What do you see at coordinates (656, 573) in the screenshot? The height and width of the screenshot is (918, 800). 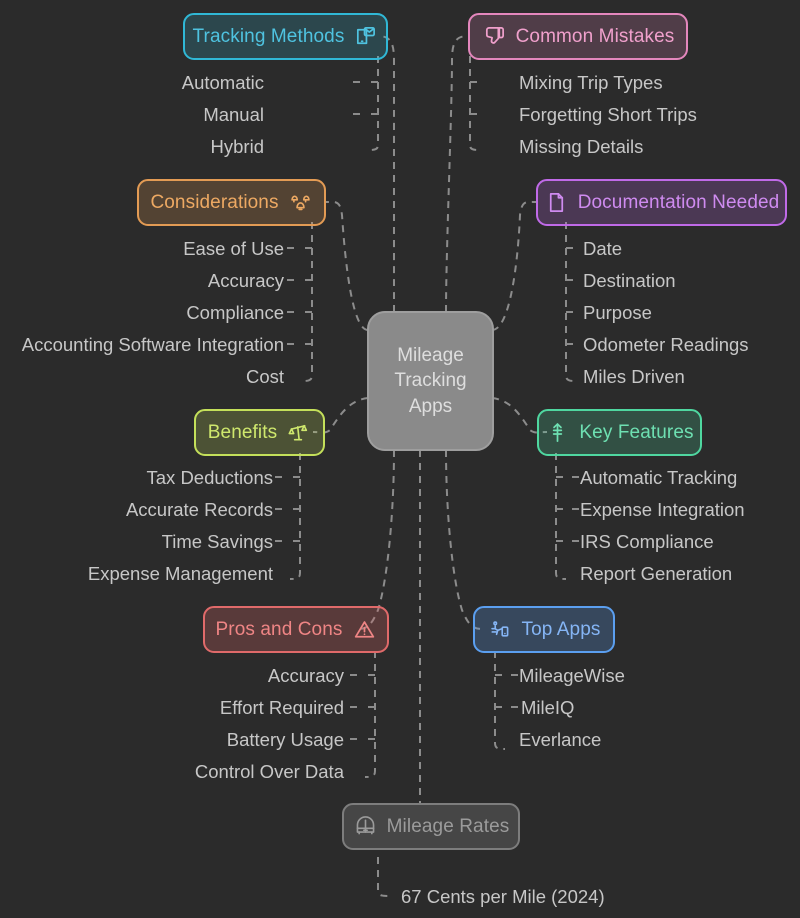 I see `leaf-key-features-3: Report Generation` at bounding box center [656, 573].